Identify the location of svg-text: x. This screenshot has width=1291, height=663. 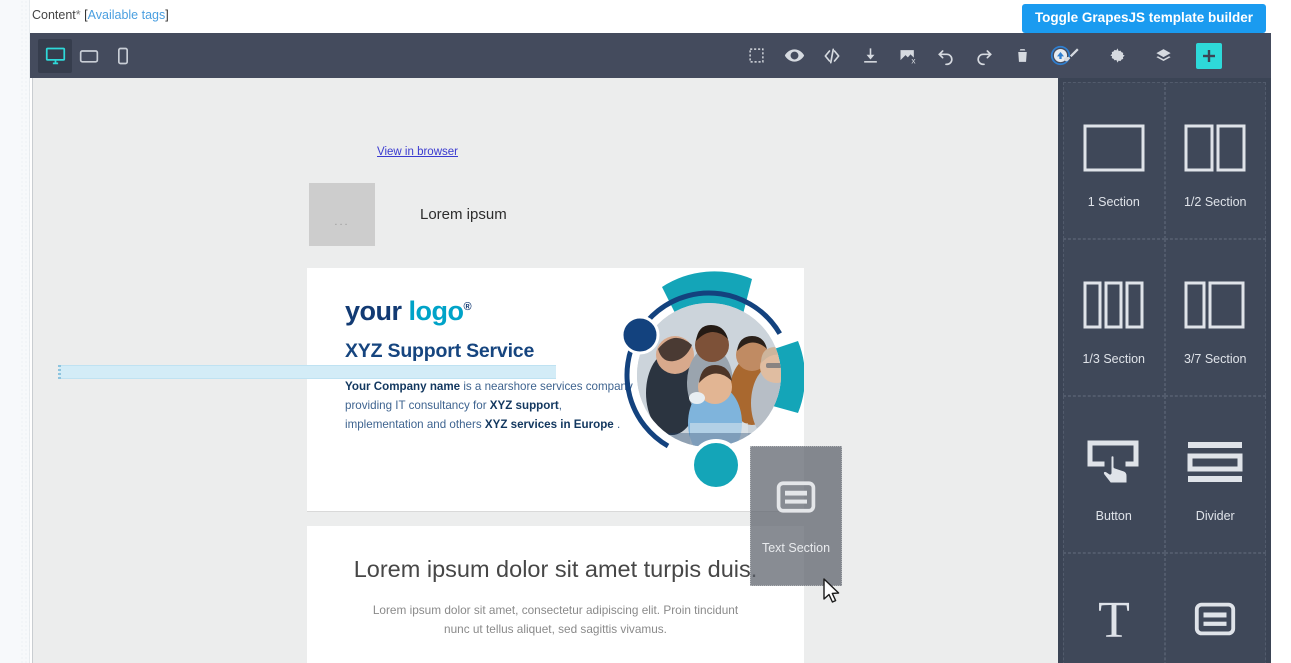
(913, 60).